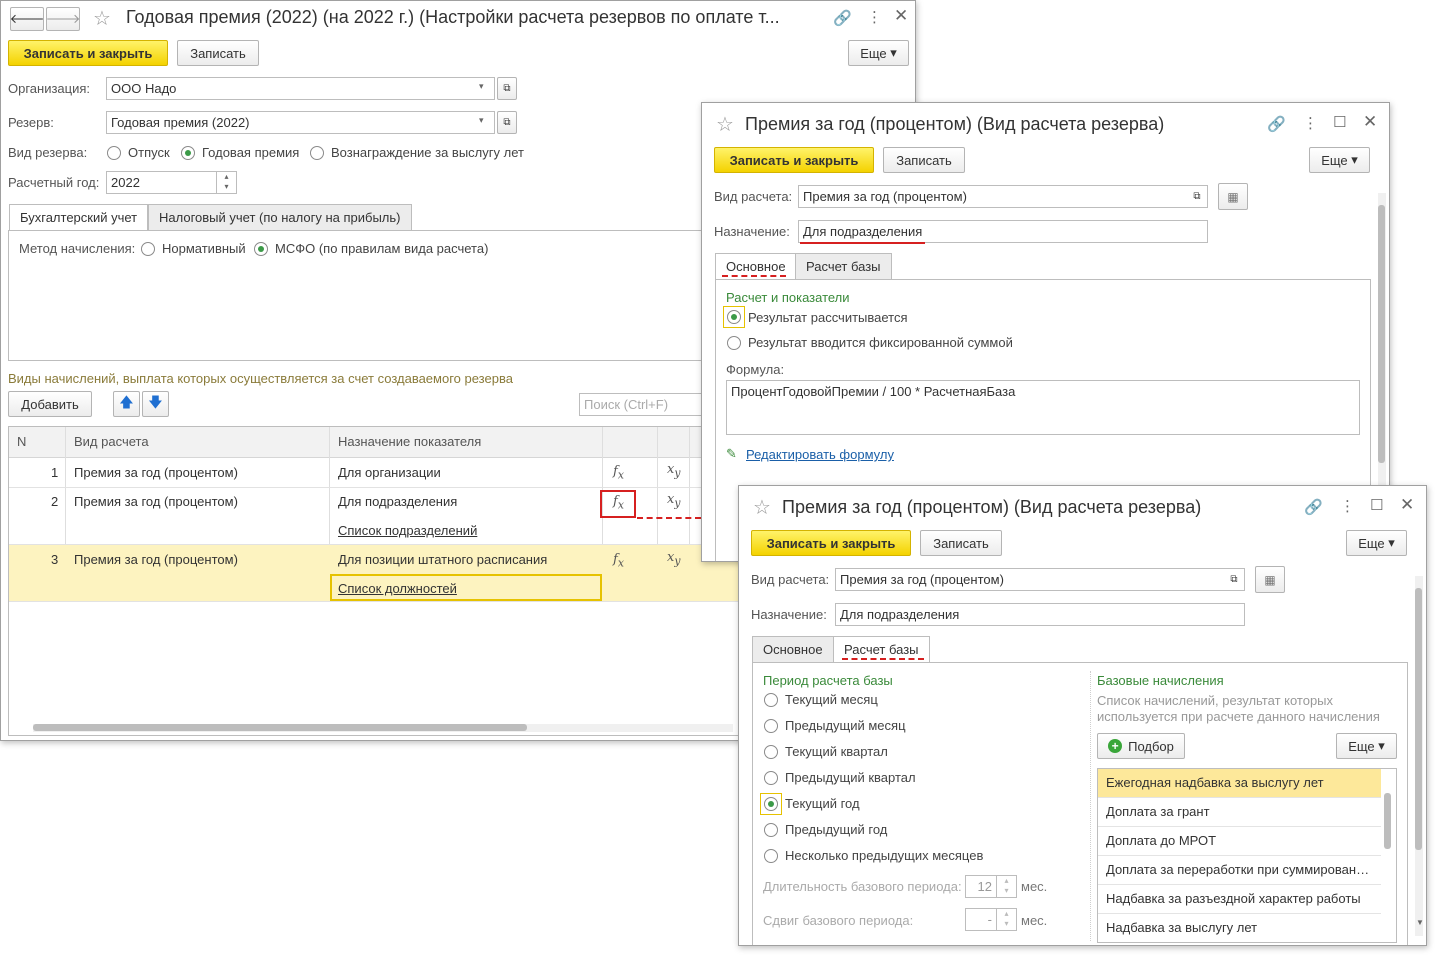 This screenshot has width=1436, height=956. I want to click on horizontal-scrollbar-thumb, so click(280, 727).